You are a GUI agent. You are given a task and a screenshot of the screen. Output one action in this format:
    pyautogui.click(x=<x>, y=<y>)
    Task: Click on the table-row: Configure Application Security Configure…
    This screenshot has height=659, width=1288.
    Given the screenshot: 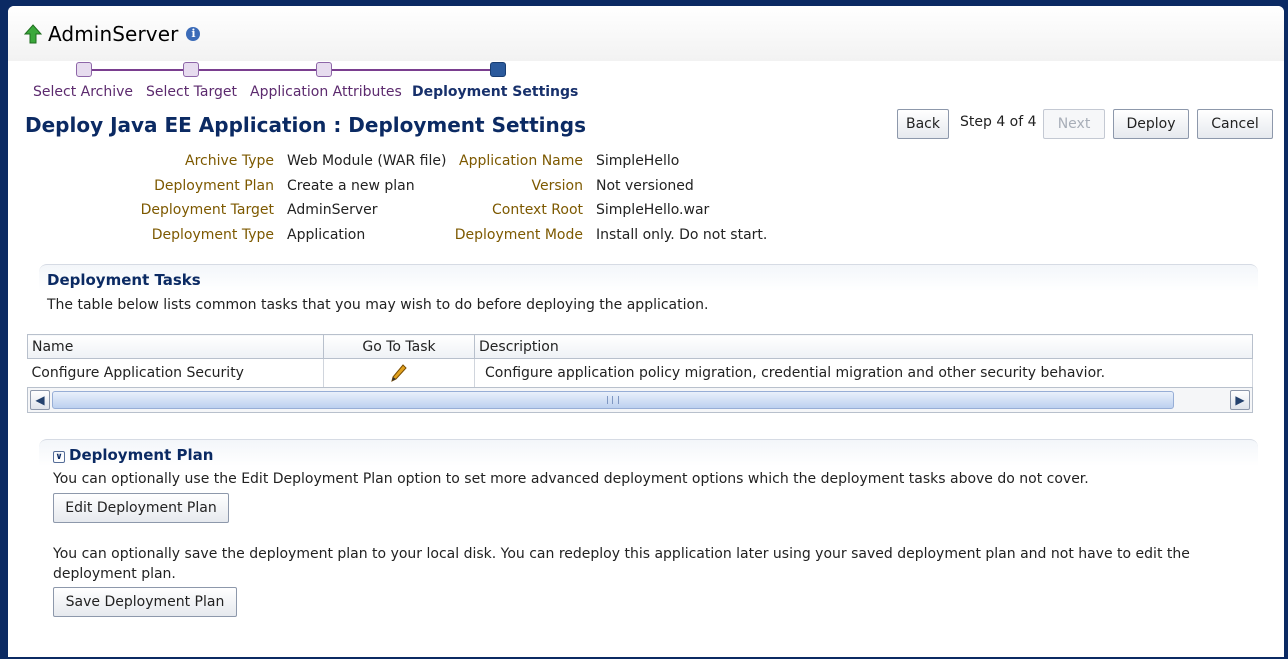 What is the action you would take?
    pyautogui.click(x=640, y=372)
    